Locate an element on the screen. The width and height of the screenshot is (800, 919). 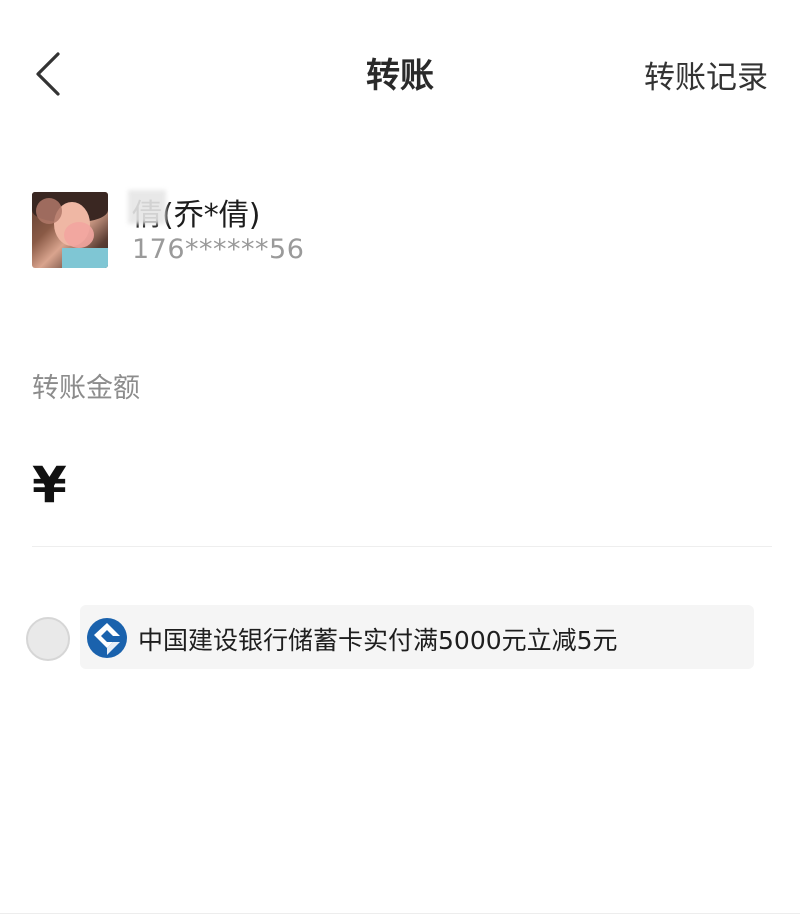
avatar is located at coordinates (70, 230).